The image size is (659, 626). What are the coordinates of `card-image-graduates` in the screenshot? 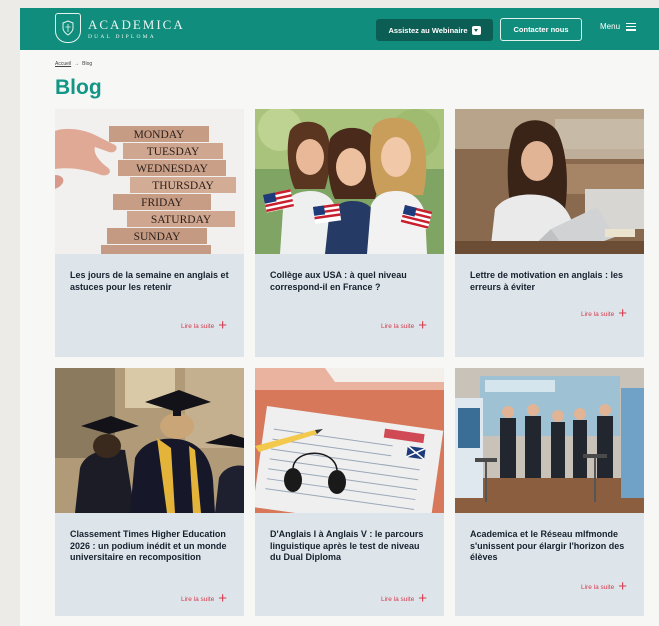 It's located at (149, 440).